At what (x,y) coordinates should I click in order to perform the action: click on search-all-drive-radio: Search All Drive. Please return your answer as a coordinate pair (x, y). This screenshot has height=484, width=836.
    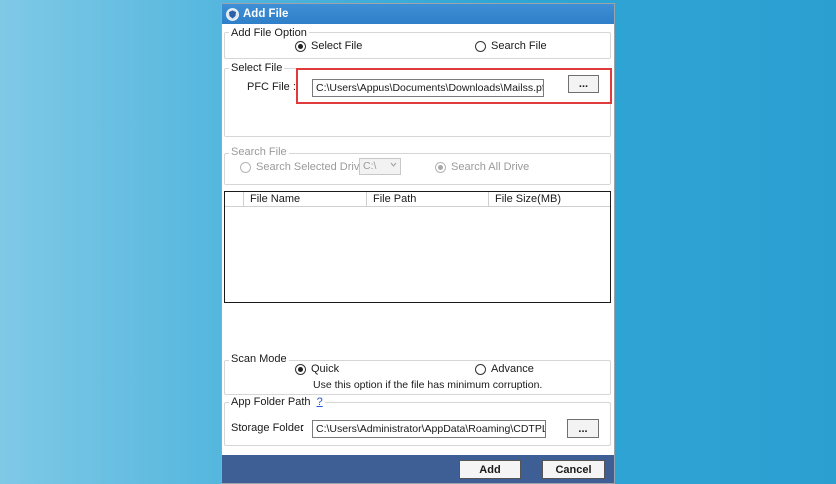
    Looking at the image, I should click on (482, 167).